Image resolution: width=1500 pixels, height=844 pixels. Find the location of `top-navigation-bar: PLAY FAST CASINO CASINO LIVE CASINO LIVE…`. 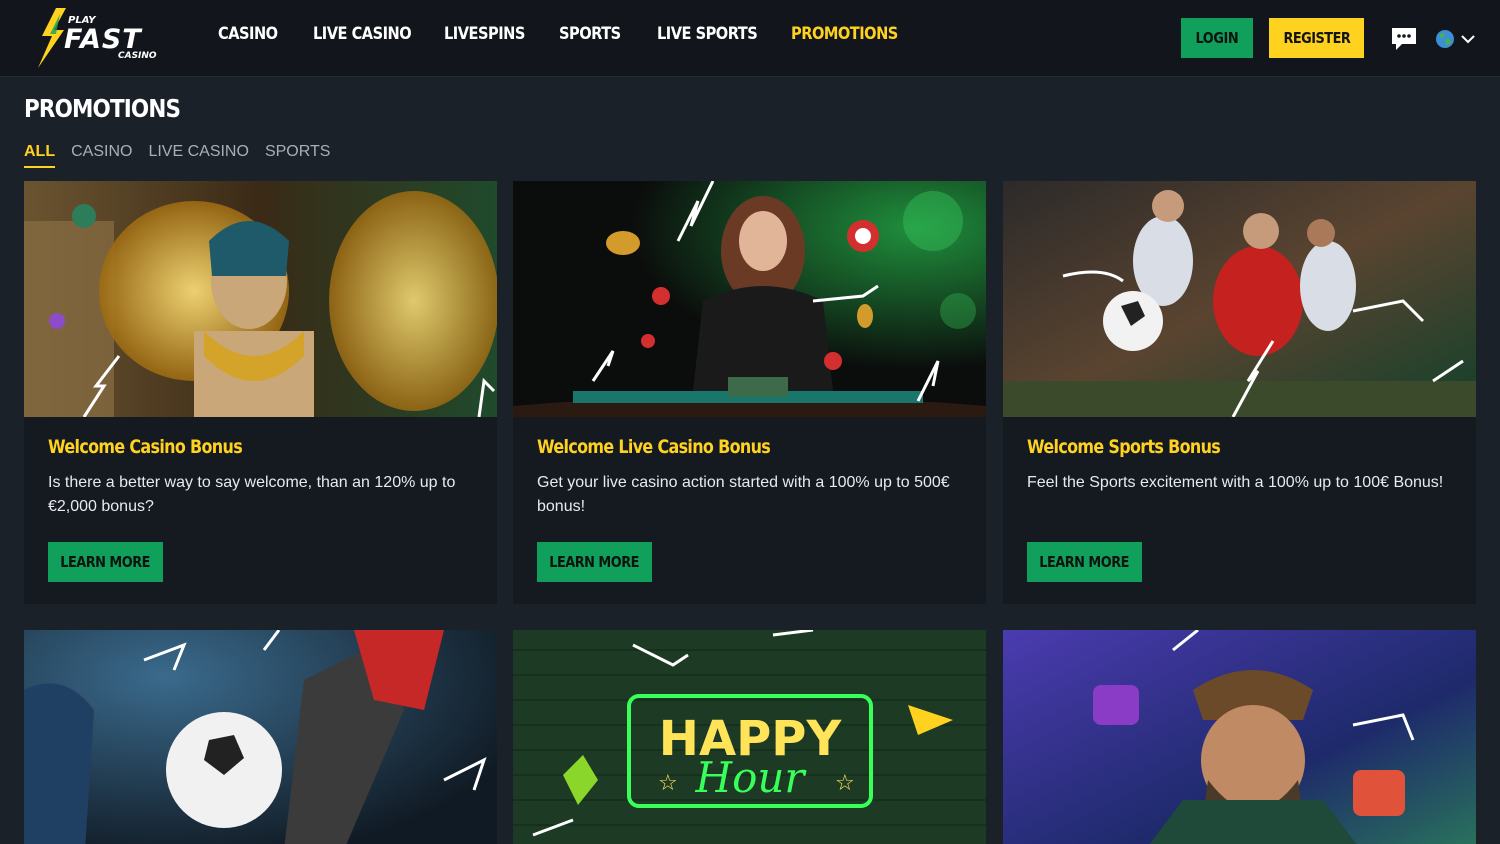

top-navigation-bar: PLAY FAST CASINO CASINO LIVE CASINO LIVE… is located at coordinates (750, 38).